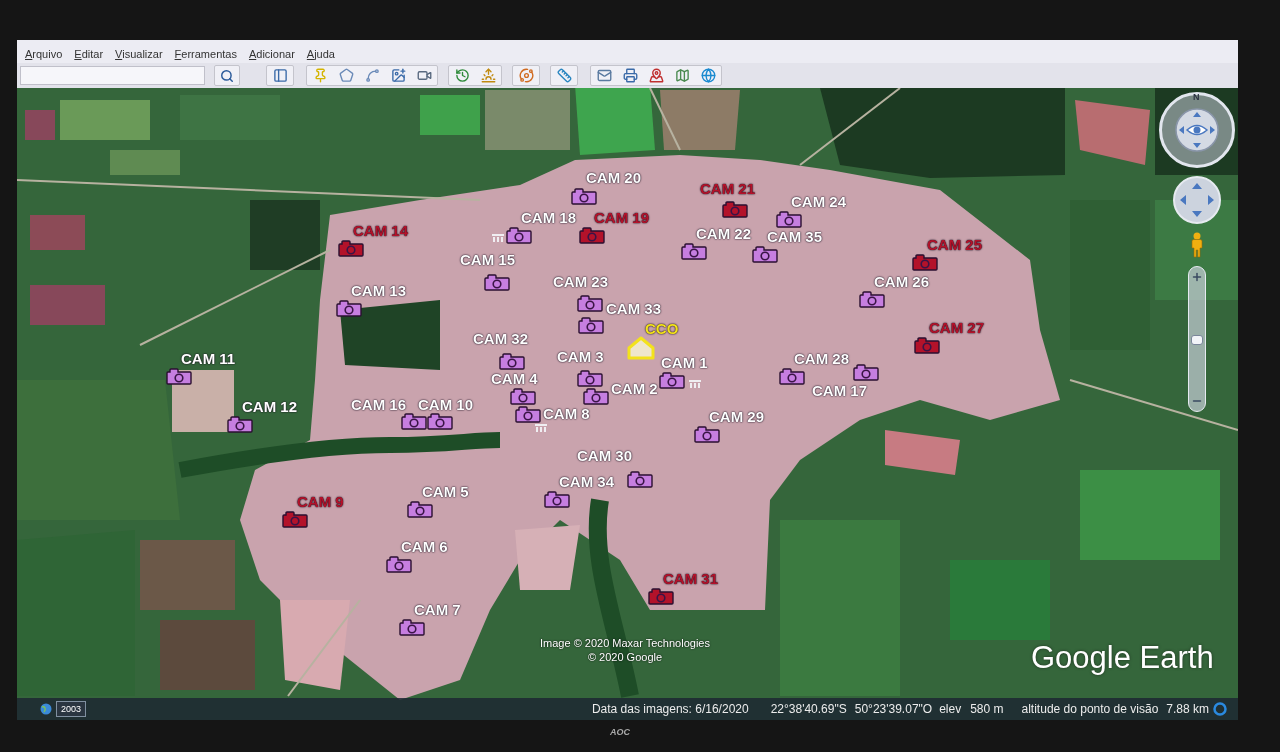 This screenshot has width=1280, height=752. What do you see at coordinates (462, 75) in the screenshot?
I see `history-clock-icon` at bounding box center [462, 75].